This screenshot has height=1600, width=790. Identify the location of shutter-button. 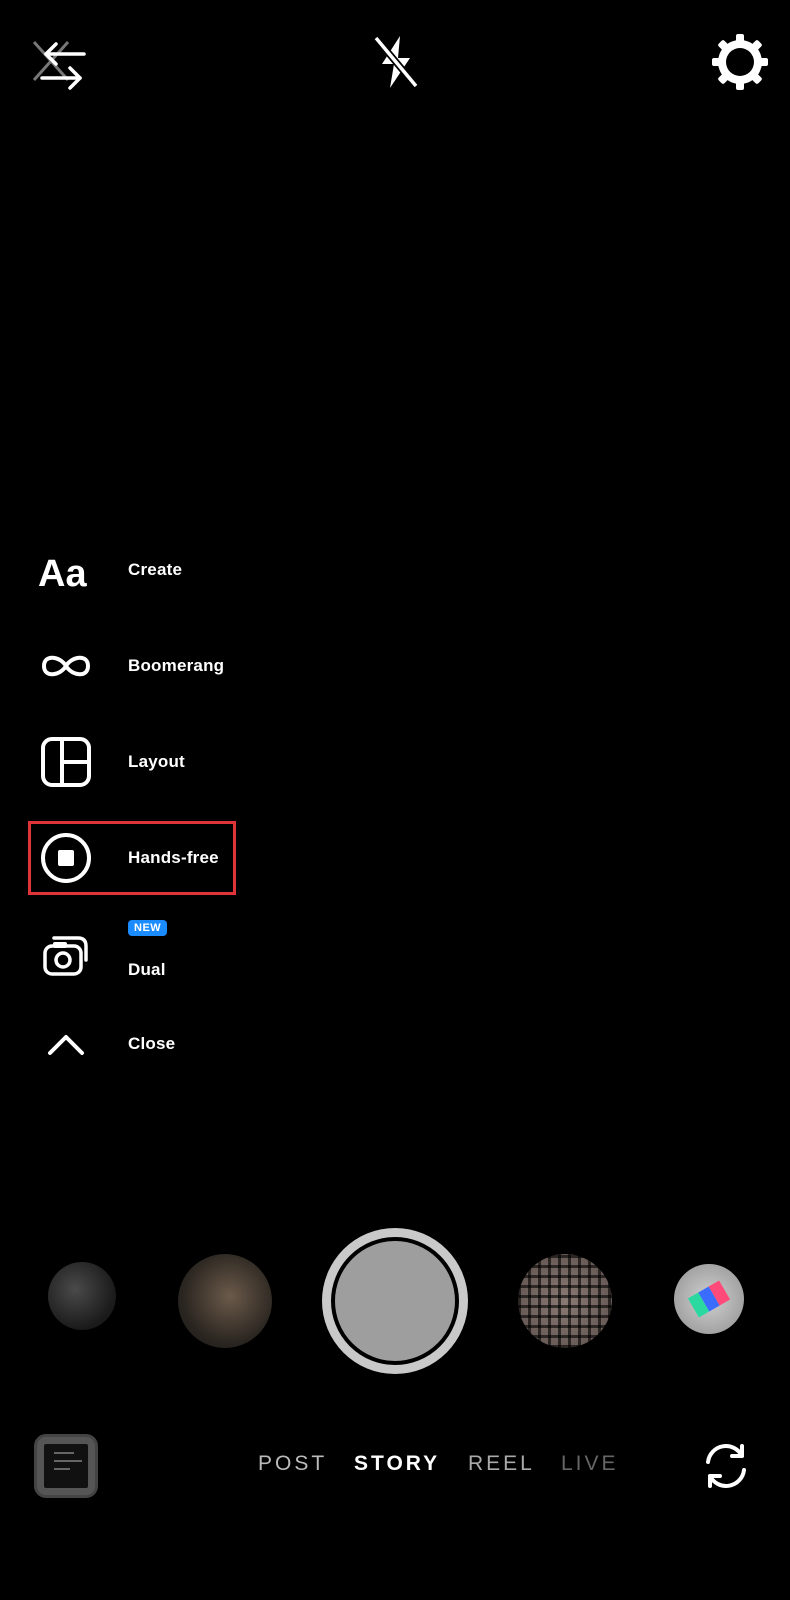
(395, 1301).